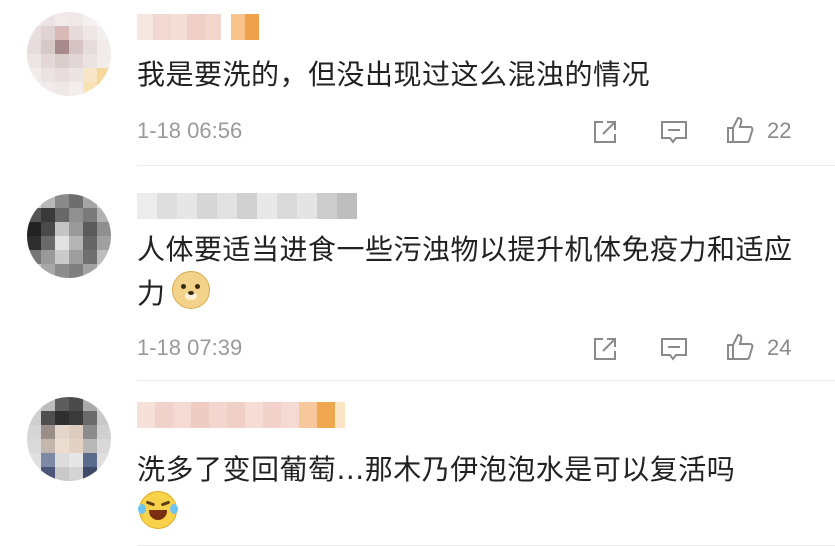 This screenshot has height=546, width=835. I want to click on comment-text-content: 人体要适当进食一些污浊物以提升机体免疫力和适应力, so click(465, 271).